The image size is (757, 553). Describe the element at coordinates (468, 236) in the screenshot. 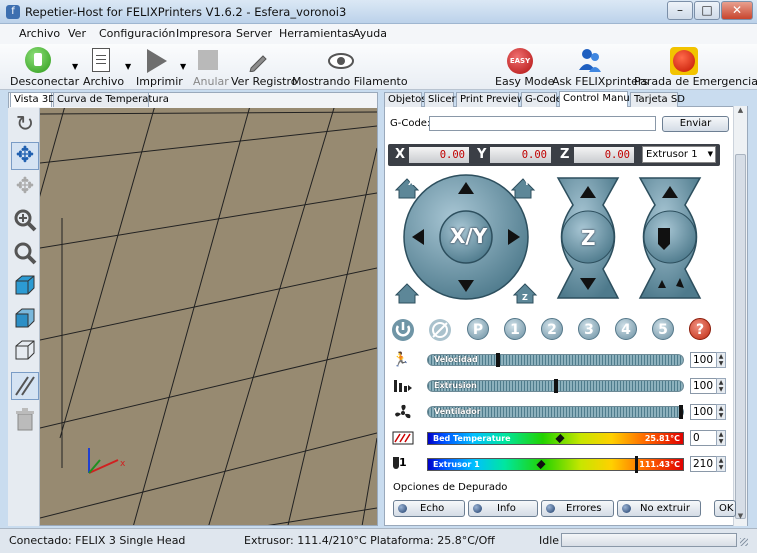

I see `xy-label: X/Y` at that location.